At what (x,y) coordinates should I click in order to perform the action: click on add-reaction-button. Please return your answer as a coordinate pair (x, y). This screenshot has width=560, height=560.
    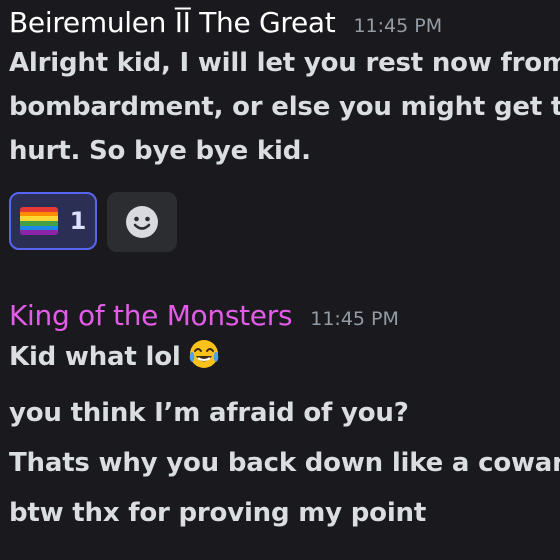
    Looking at the image, I should click on (142, 222).